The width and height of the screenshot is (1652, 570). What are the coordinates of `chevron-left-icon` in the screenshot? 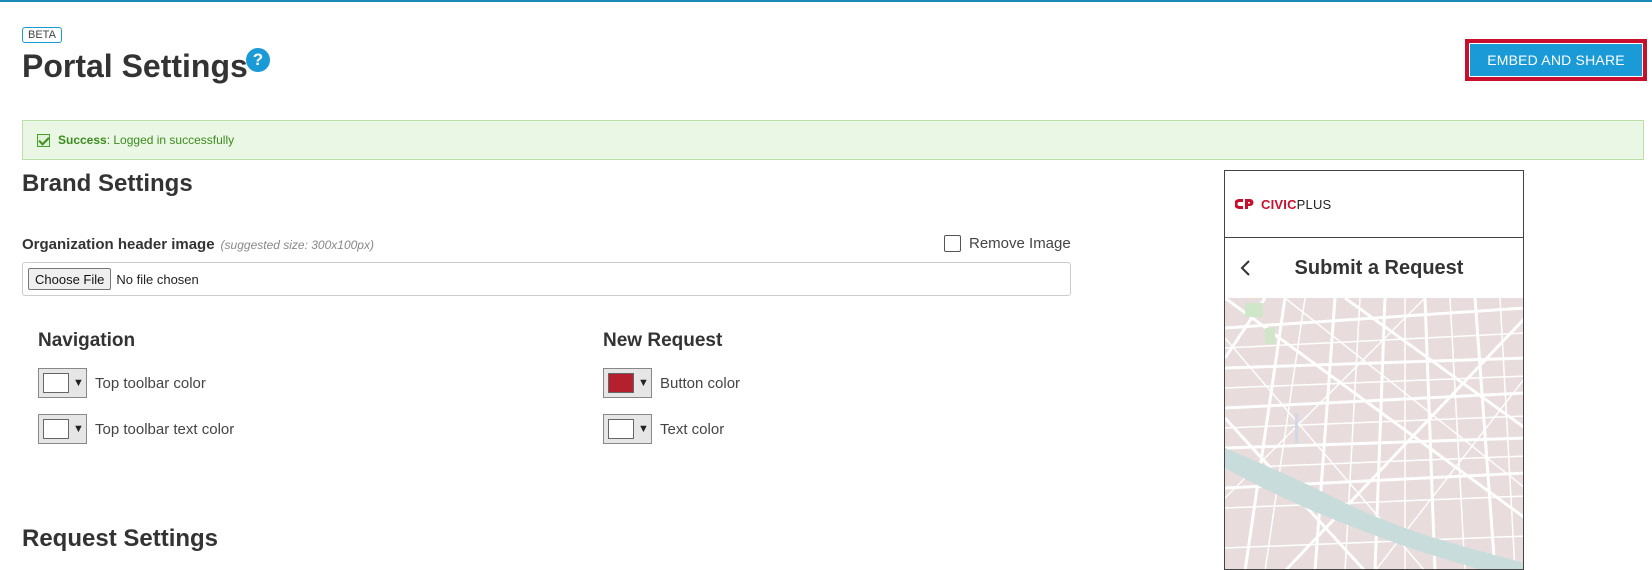 It's located at (1246, 268).